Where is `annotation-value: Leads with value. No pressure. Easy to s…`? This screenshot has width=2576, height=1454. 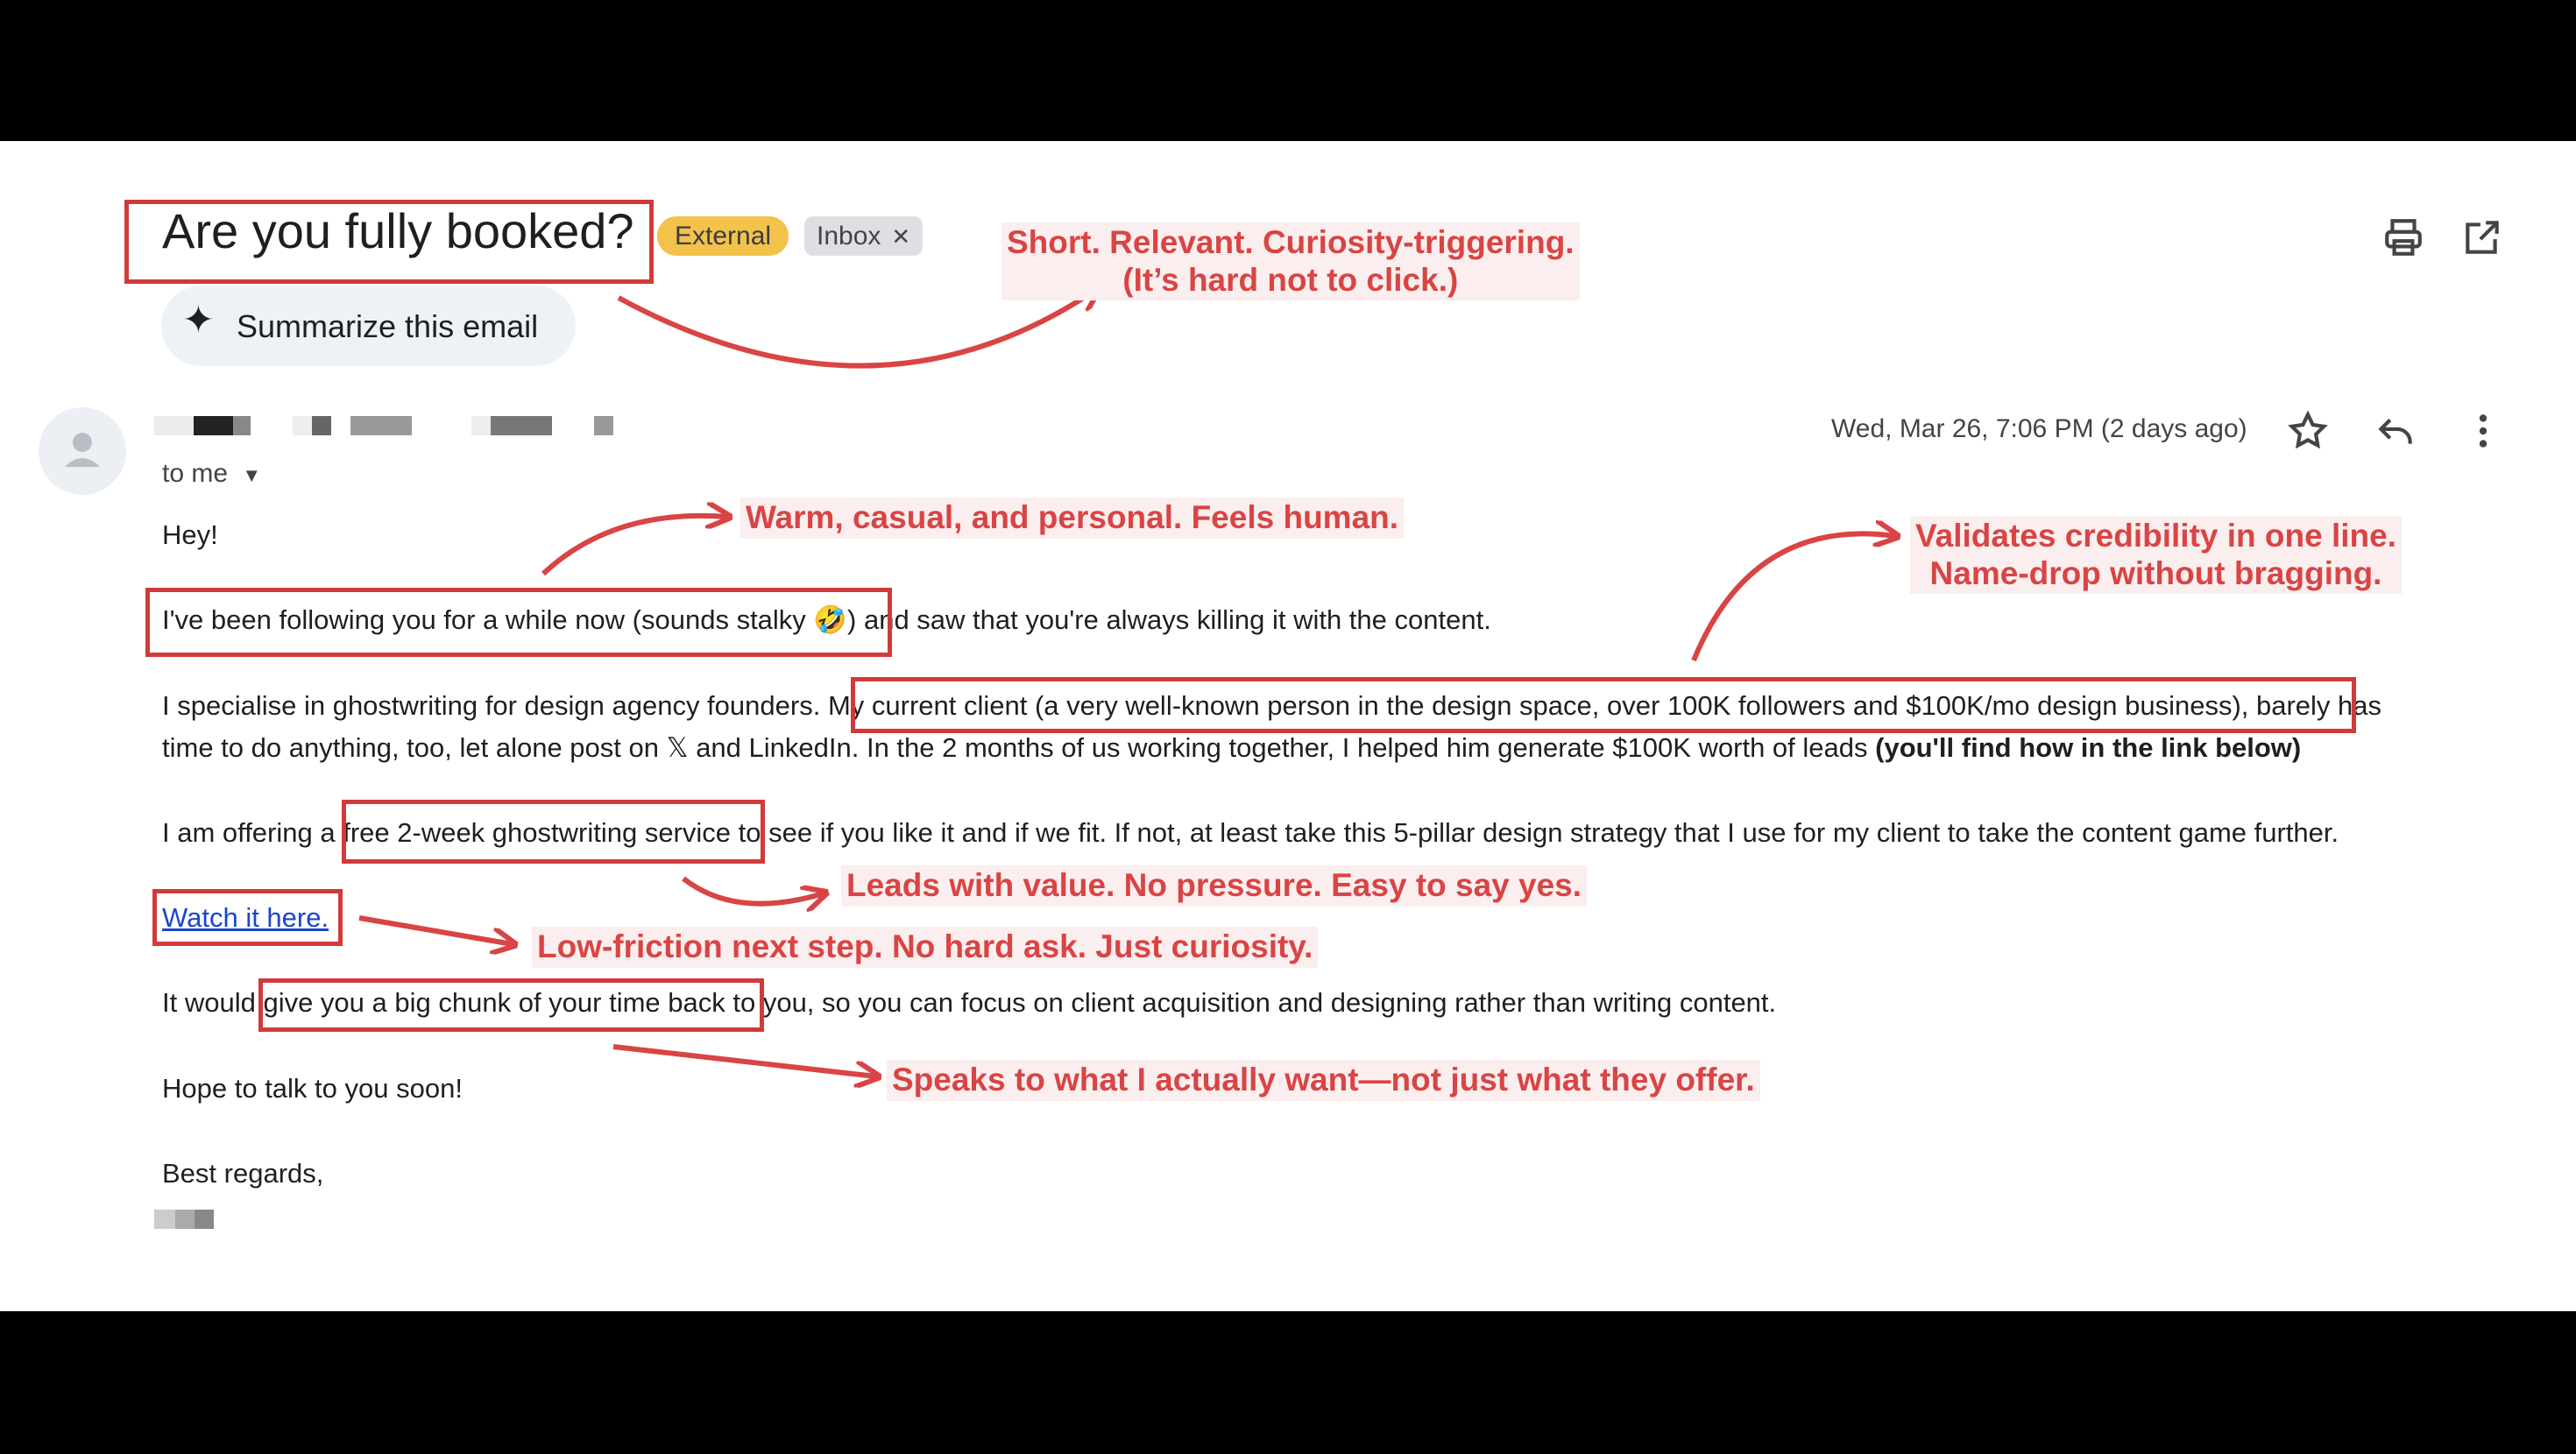
annotation-value: Leads with value. No pressure. Easy to s… is located at coordinates (1214, 886).